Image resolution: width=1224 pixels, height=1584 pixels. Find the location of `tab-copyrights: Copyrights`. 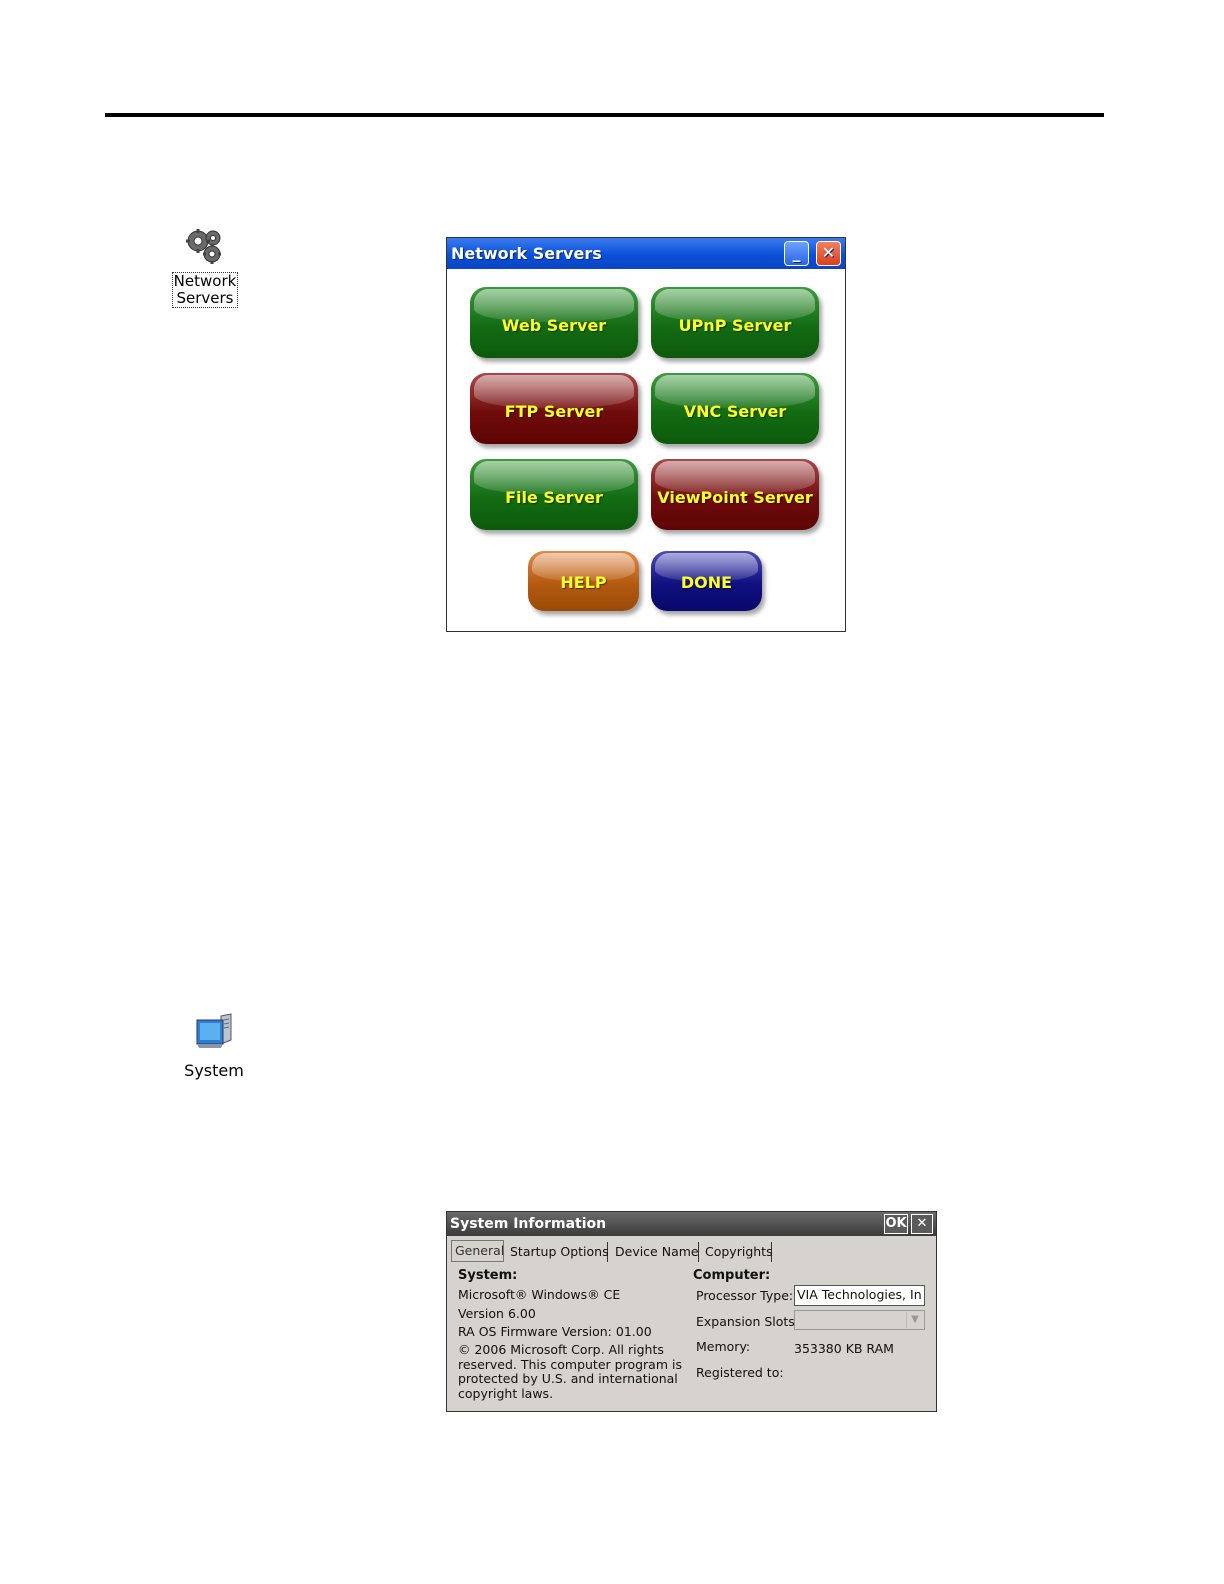

tab-copyrights: Copyrights is located at coordinates (737, 1252).